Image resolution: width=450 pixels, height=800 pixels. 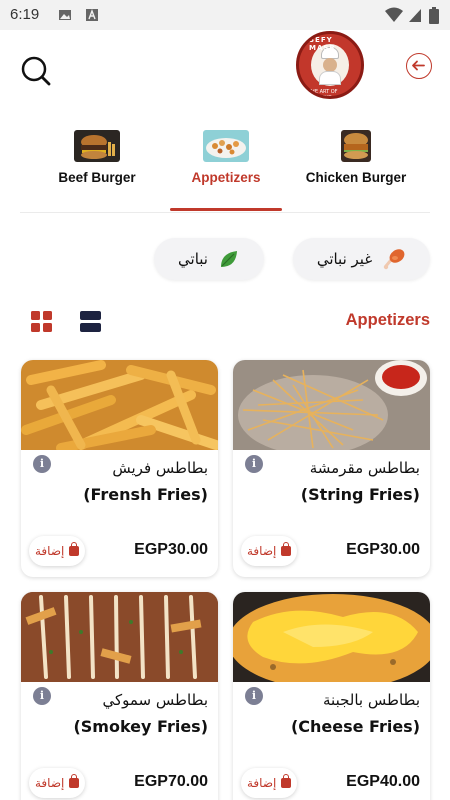 What do you see at coordinates (355, 726) in the screenshot?
I see `product-name-en: (Cheese Fries)` at bounding box center [355, 726].